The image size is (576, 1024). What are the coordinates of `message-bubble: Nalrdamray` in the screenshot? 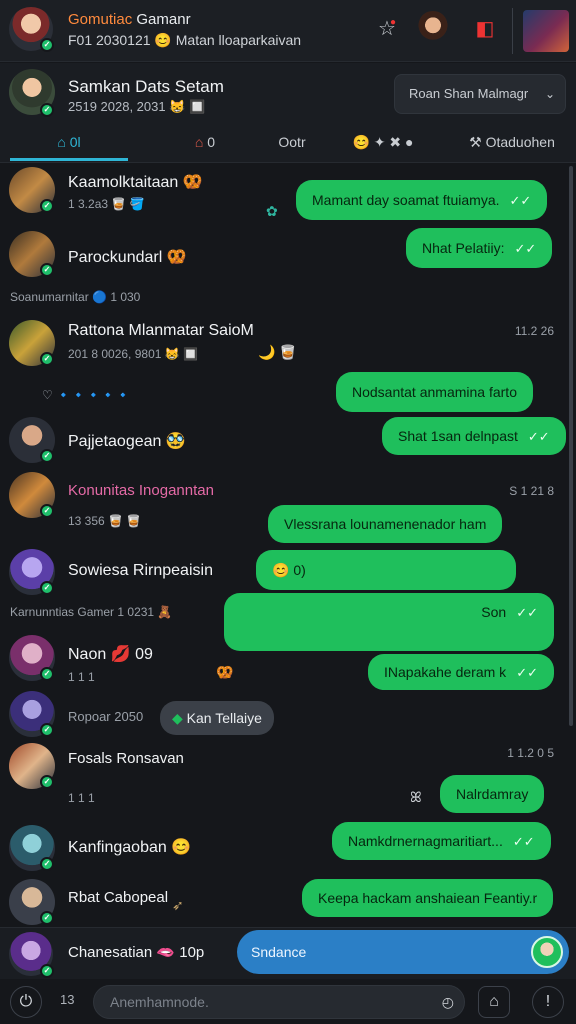 It's located at (492, 794).